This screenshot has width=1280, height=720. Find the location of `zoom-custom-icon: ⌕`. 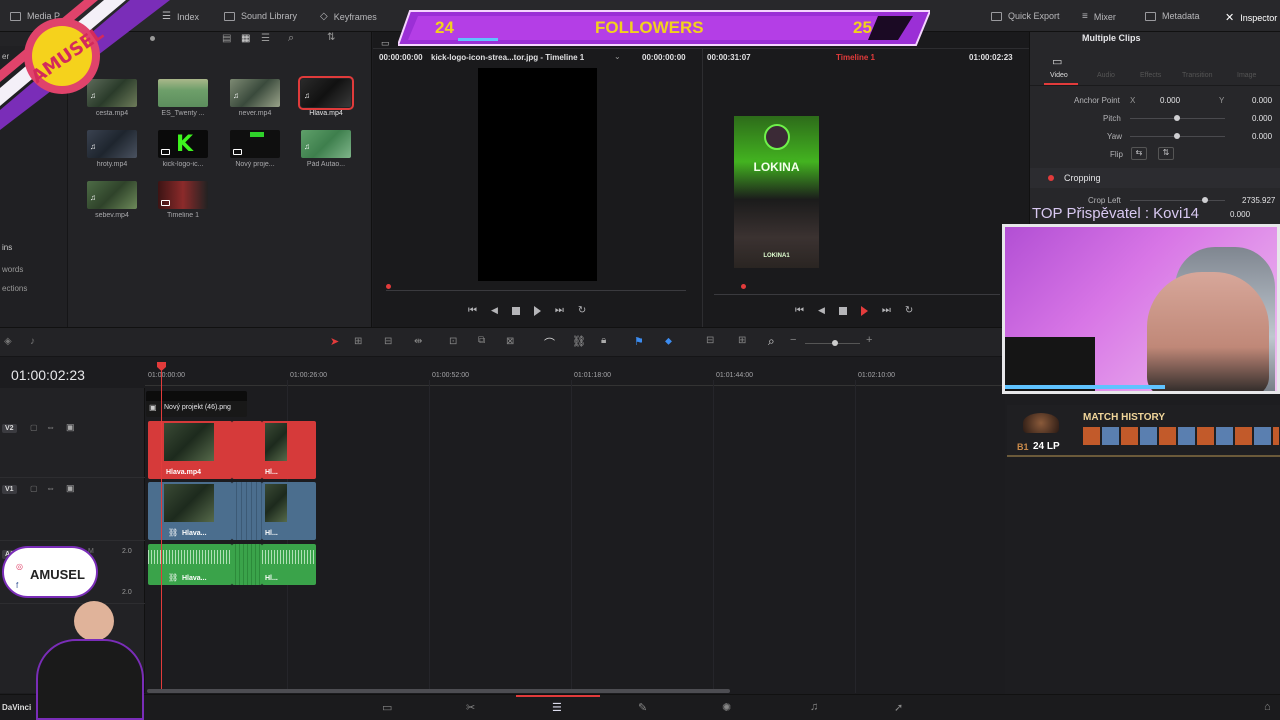

zoom-custom-icon: ⌕ is located at coordinates (771, 341).